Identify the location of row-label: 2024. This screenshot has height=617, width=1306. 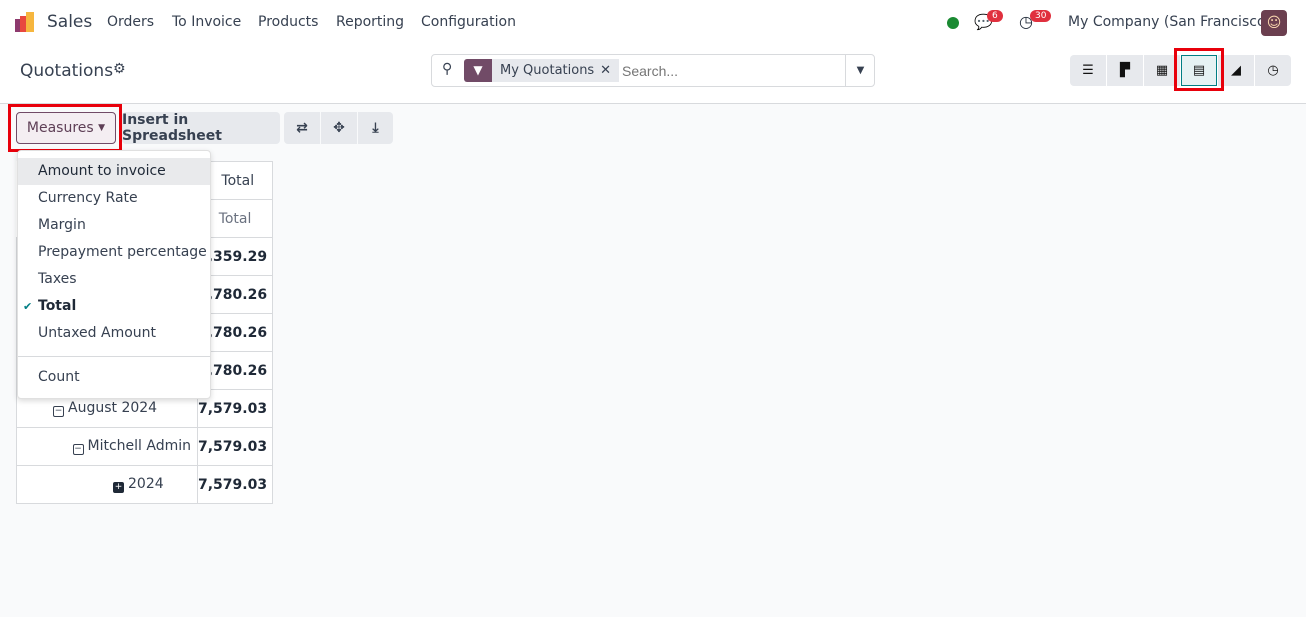
(146, 484).